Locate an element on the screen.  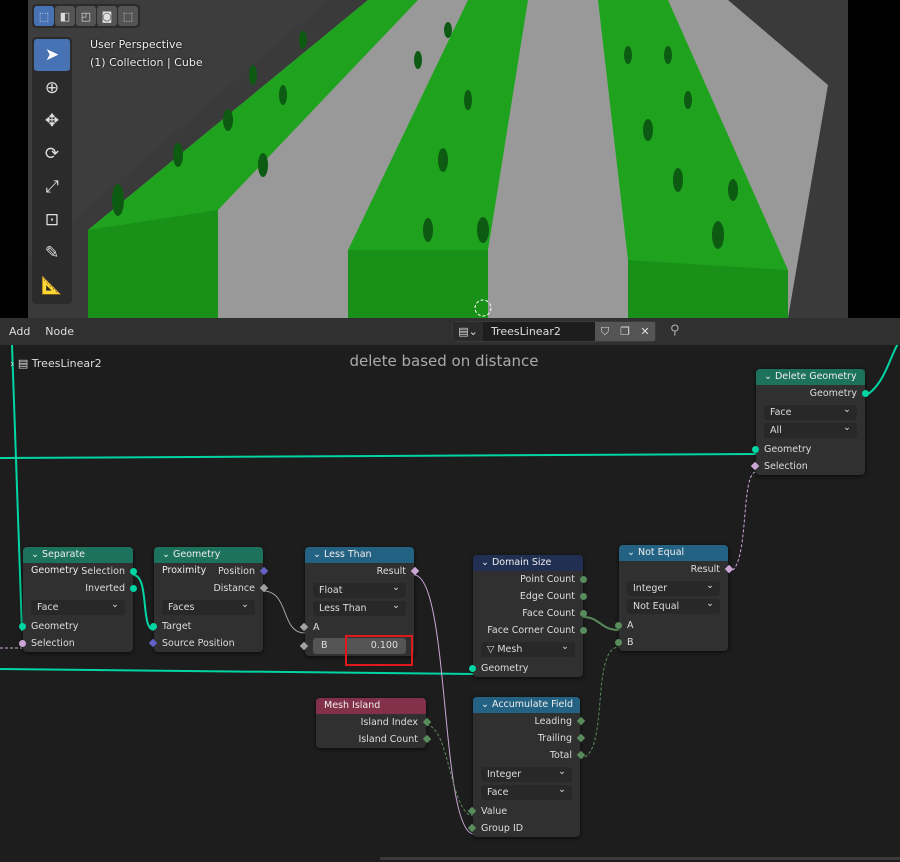
socket-label: Group ID is located at coordinates (502, 828).